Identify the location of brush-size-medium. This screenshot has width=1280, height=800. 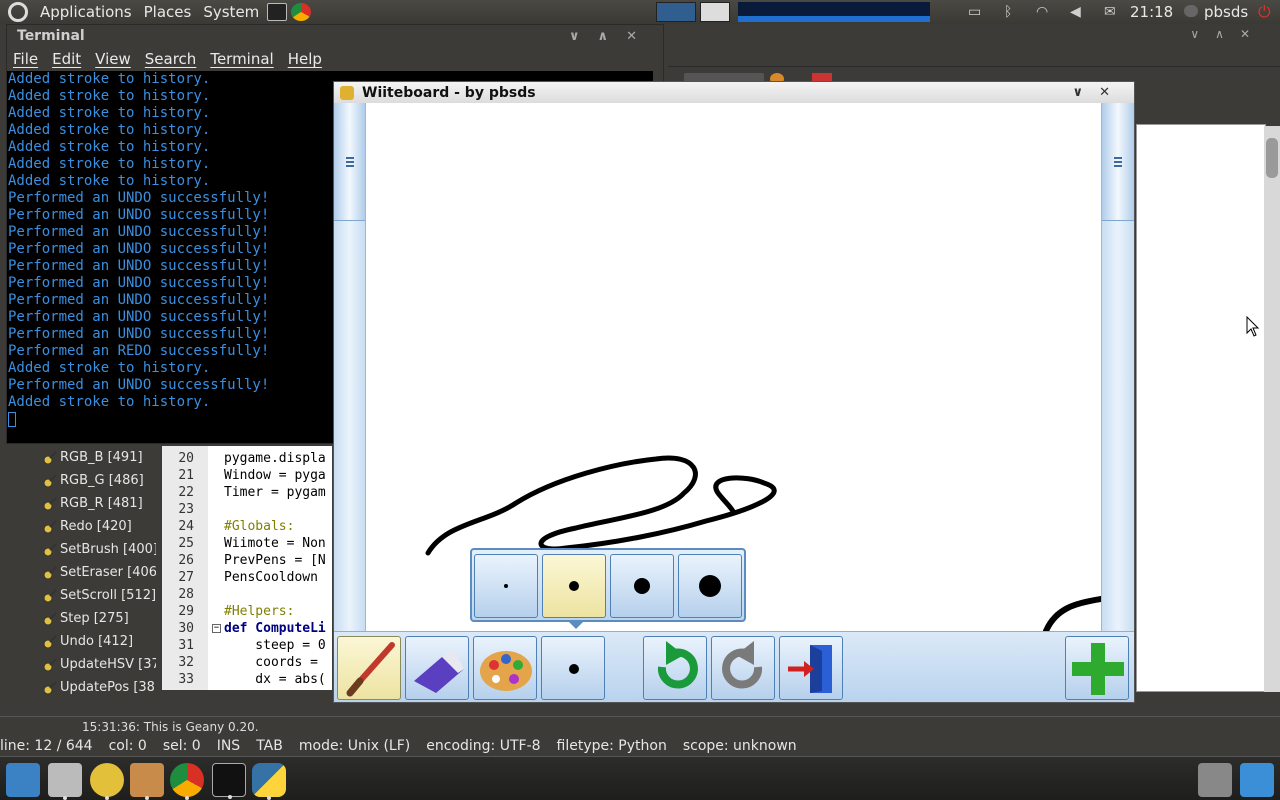
(574, 586).